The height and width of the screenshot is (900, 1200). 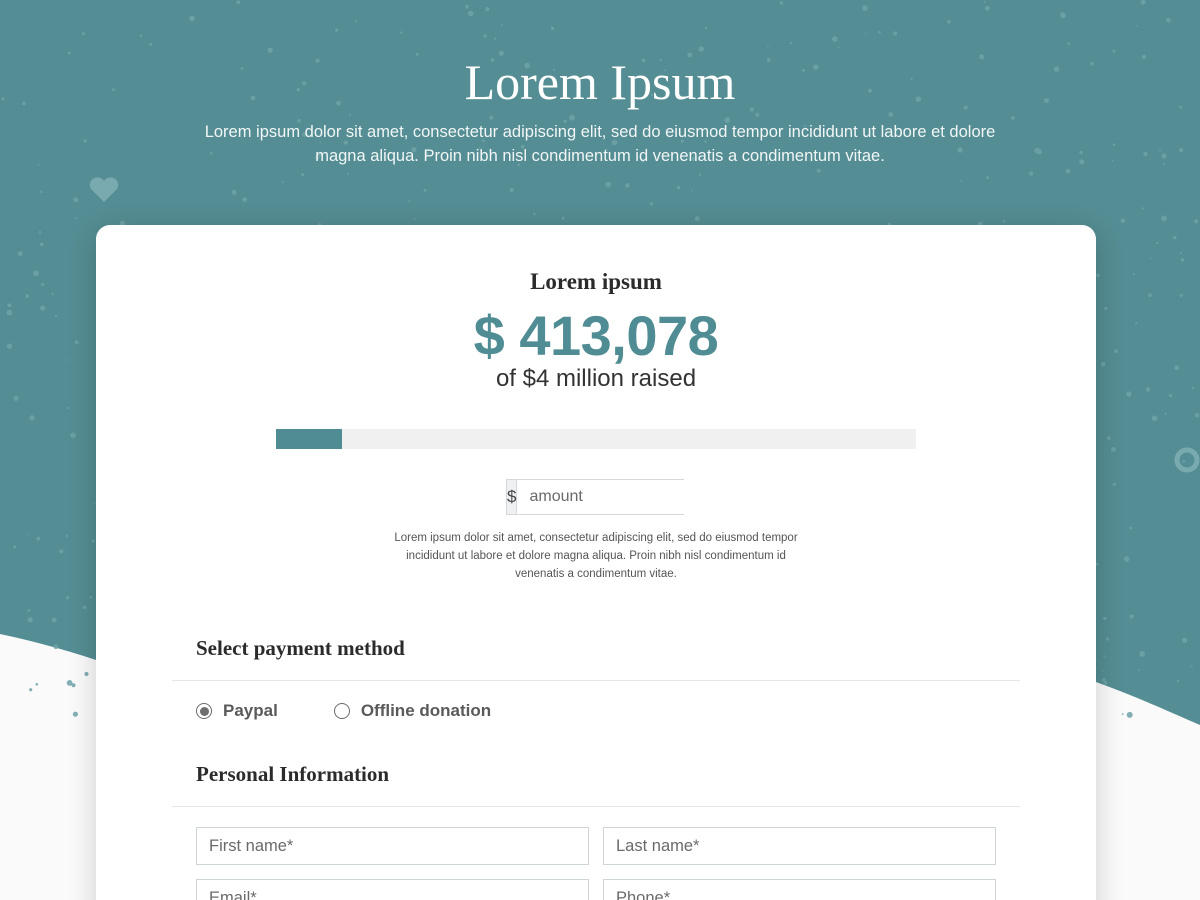 I want to click on raised-amount: $ 413,078, so click(x=596, y=335).